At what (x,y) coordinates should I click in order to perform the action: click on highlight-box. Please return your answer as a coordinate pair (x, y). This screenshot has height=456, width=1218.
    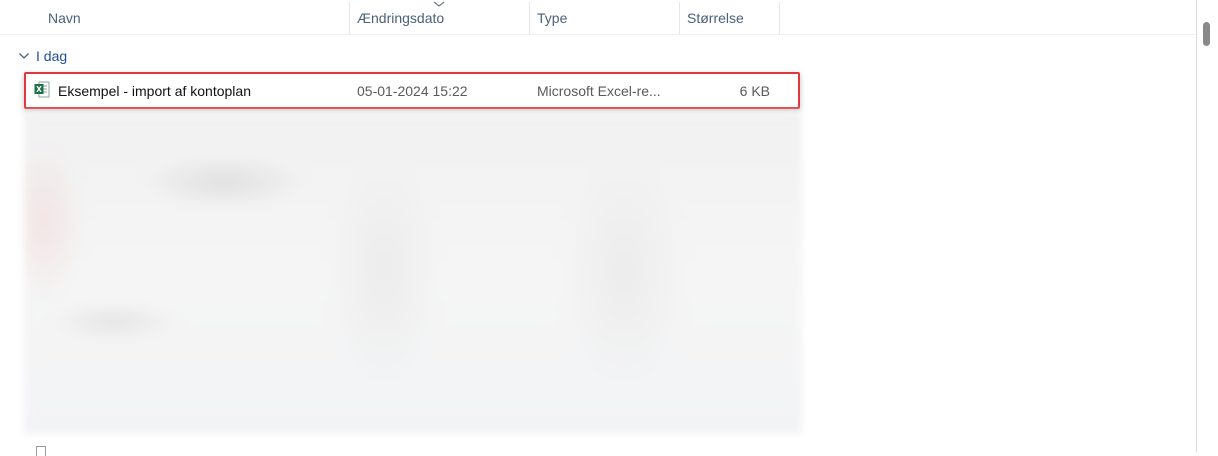
    Looking at the image, I should click on (412, 90).